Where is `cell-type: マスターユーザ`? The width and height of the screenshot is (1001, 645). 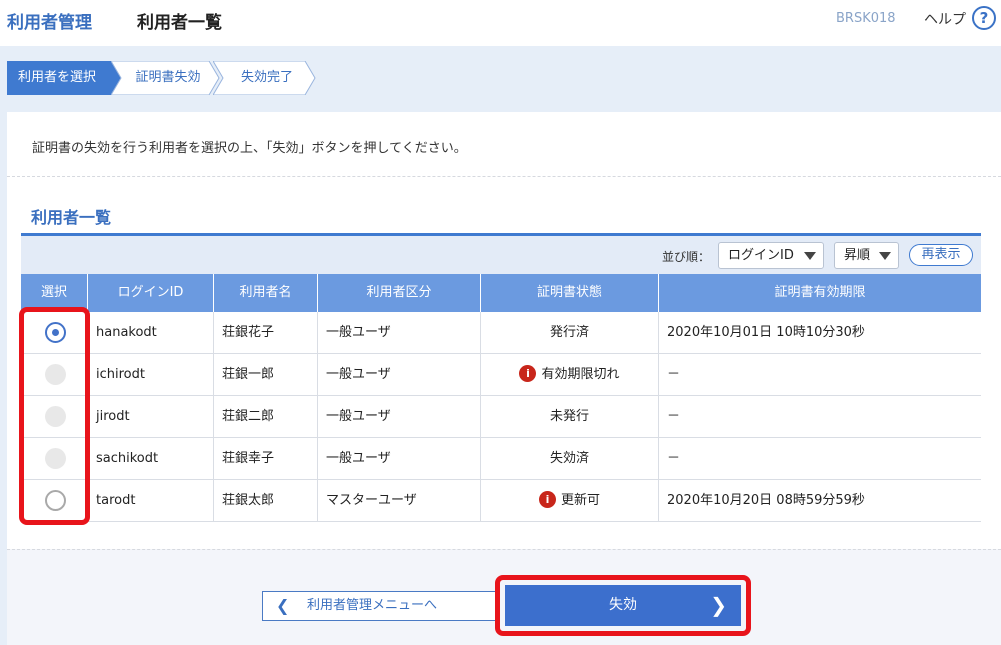
cell-type: マスターユーザ is located at coordinates (399, 500).